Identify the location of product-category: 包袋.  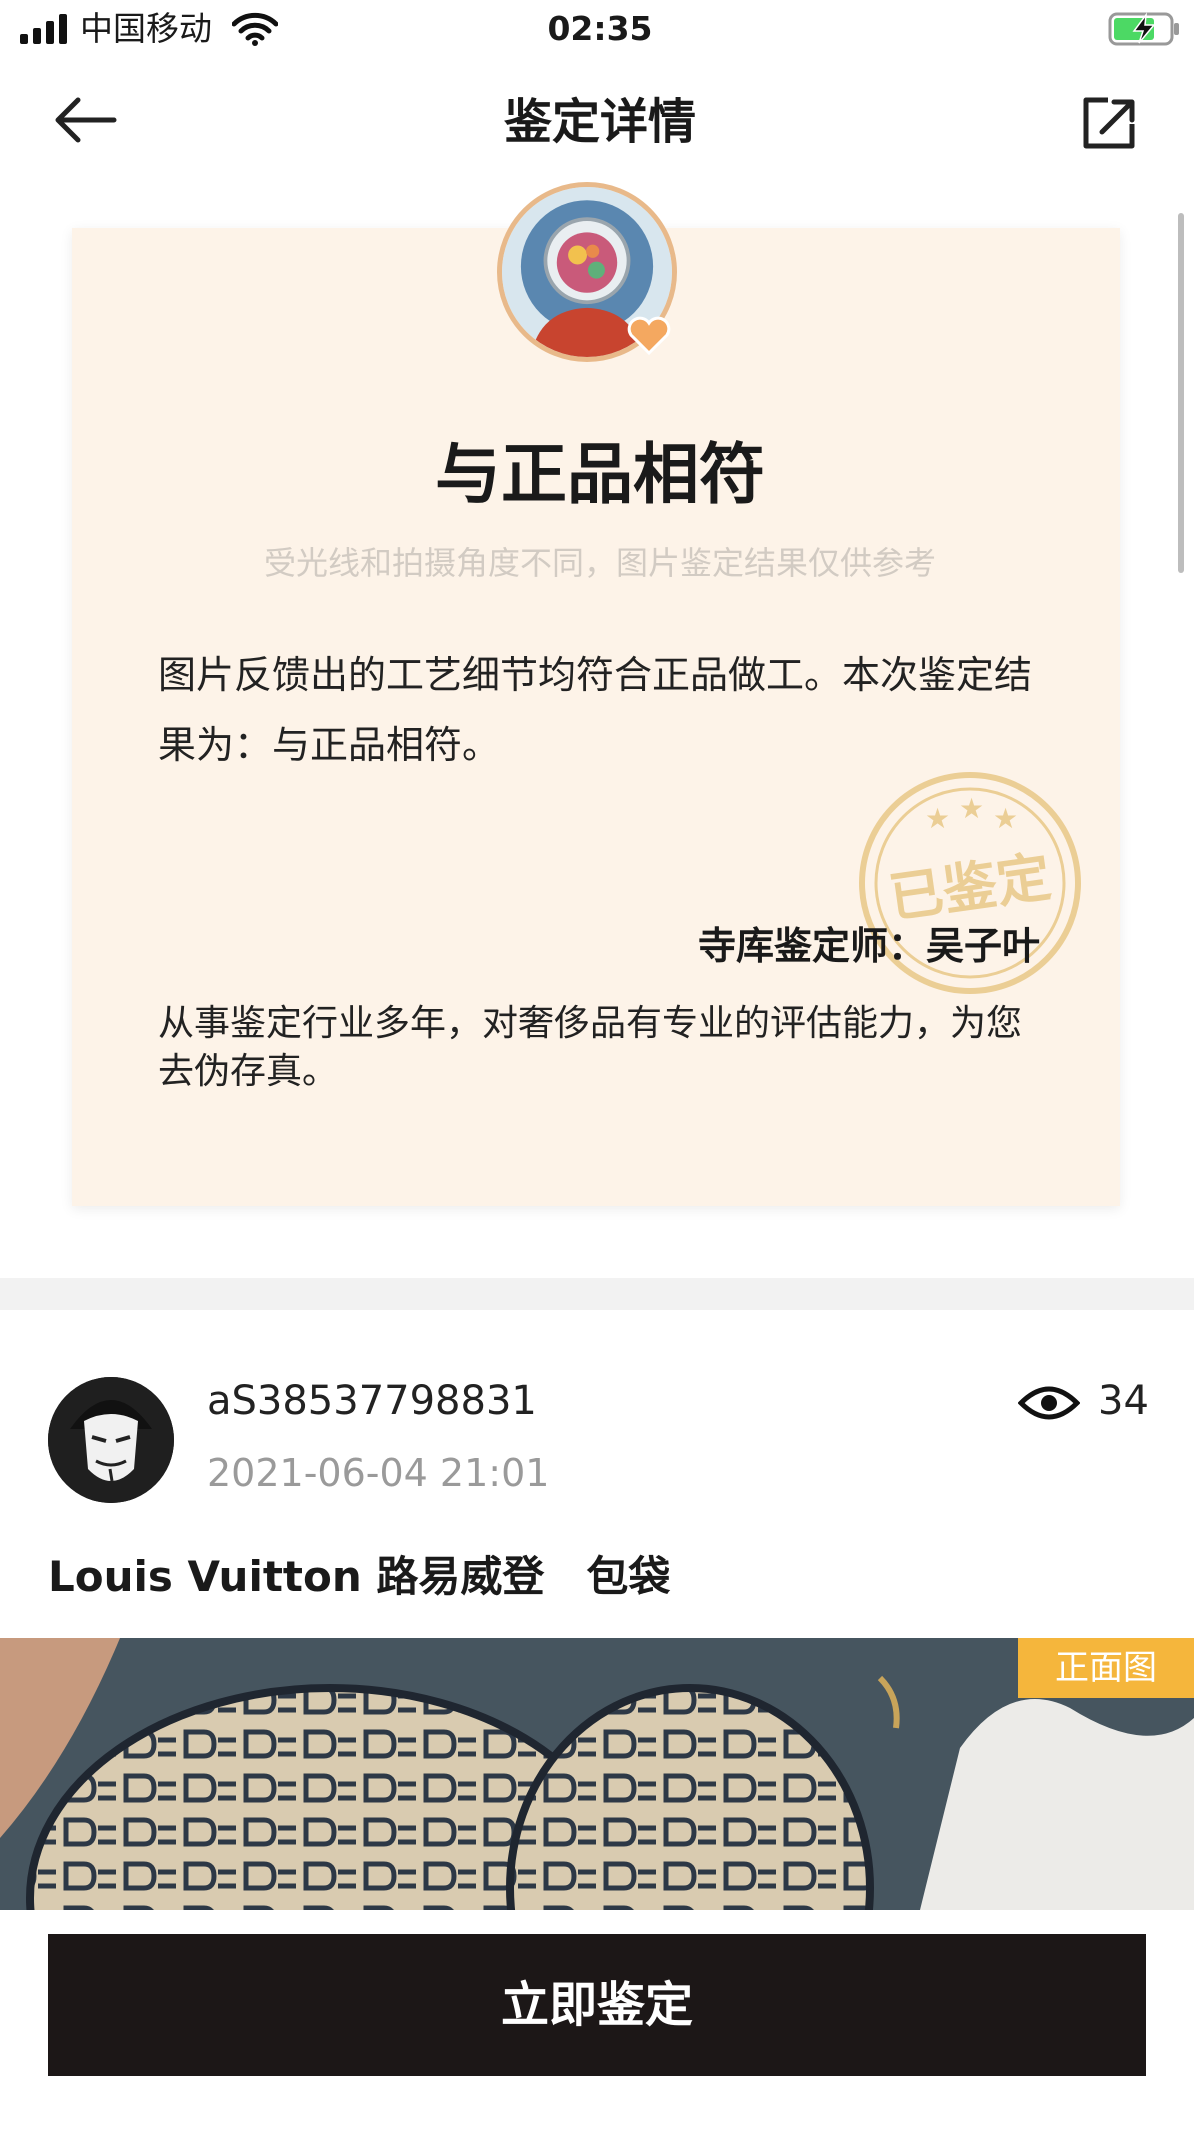
(628, 1576).